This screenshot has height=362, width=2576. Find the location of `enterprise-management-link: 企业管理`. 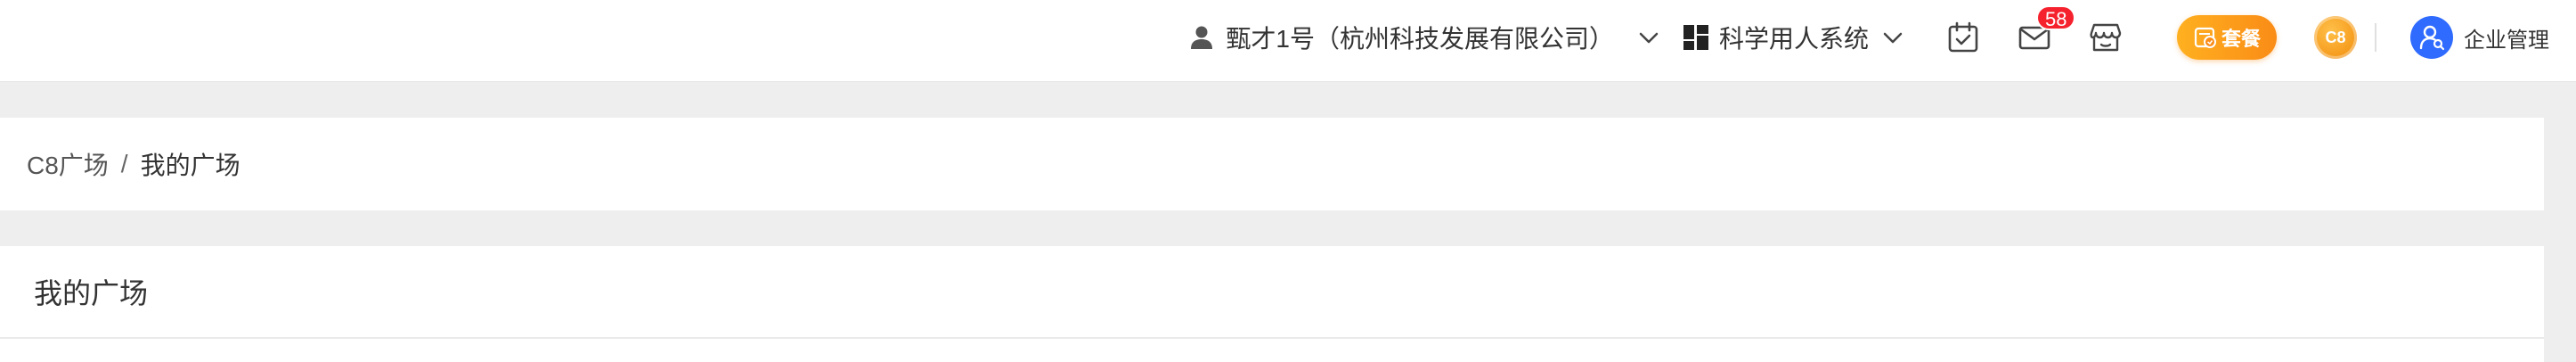

enterprise-management-link: 企业管理 is located at coordinates (2480, 37).